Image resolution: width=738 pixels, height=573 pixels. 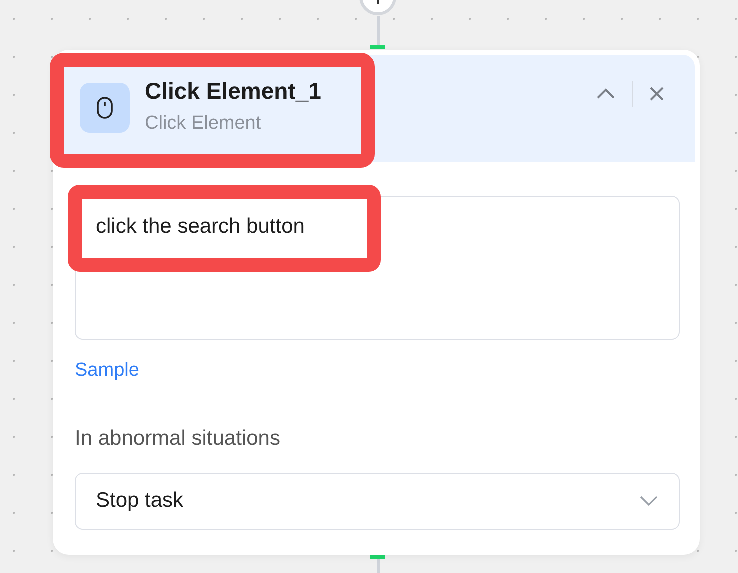 What do you see at coordinates (107, 371) in the screenshot?
I see `sample-link: Sample` at bounding box center [107, 371].